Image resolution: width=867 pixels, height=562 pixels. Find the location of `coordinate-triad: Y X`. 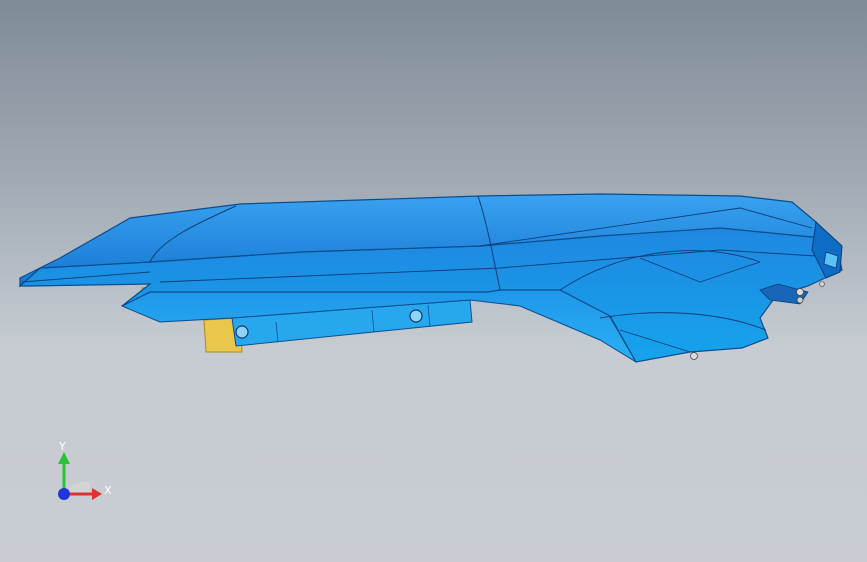

coordinate-triad: Y X is located at coordinates (84, 476).